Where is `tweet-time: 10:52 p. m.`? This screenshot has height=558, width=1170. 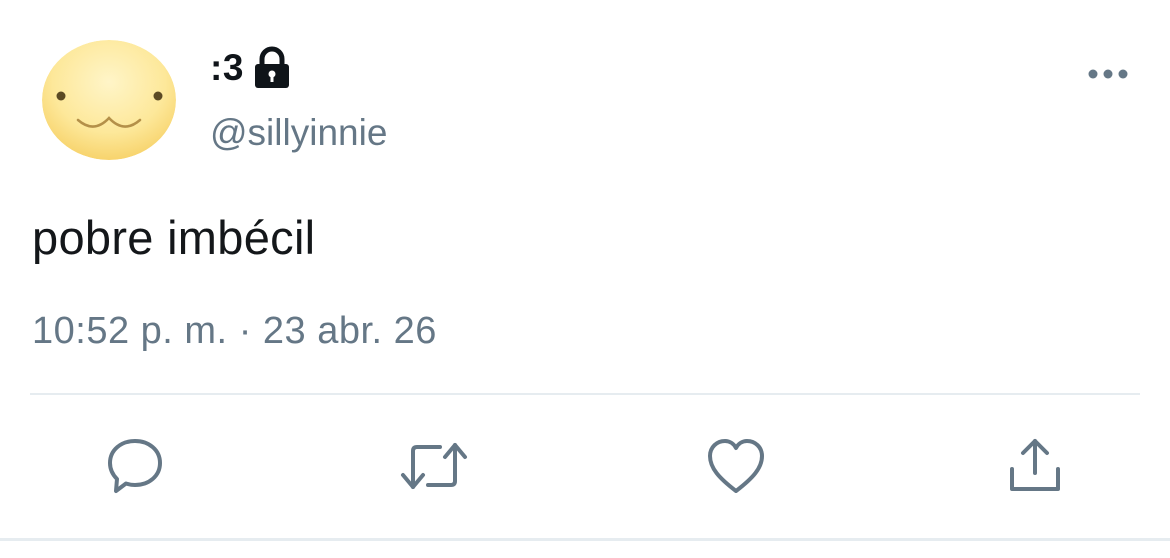 tweet-time: 10:52 p. m. is located at coordinates (130, 331).